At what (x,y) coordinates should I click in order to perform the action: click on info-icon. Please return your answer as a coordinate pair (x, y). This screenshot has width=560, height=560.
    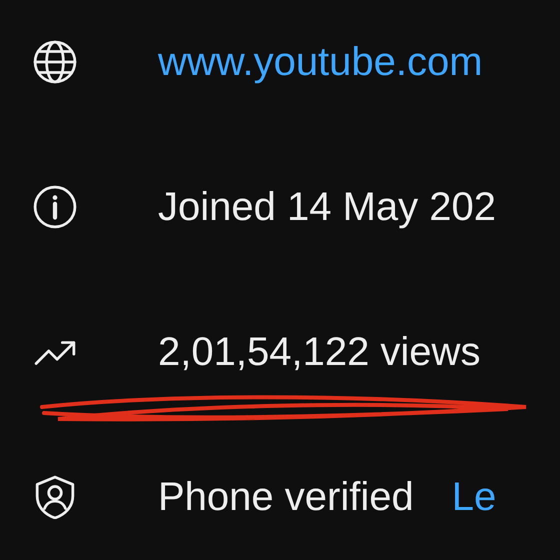
    Looking at the image, I should click on (55, 207).